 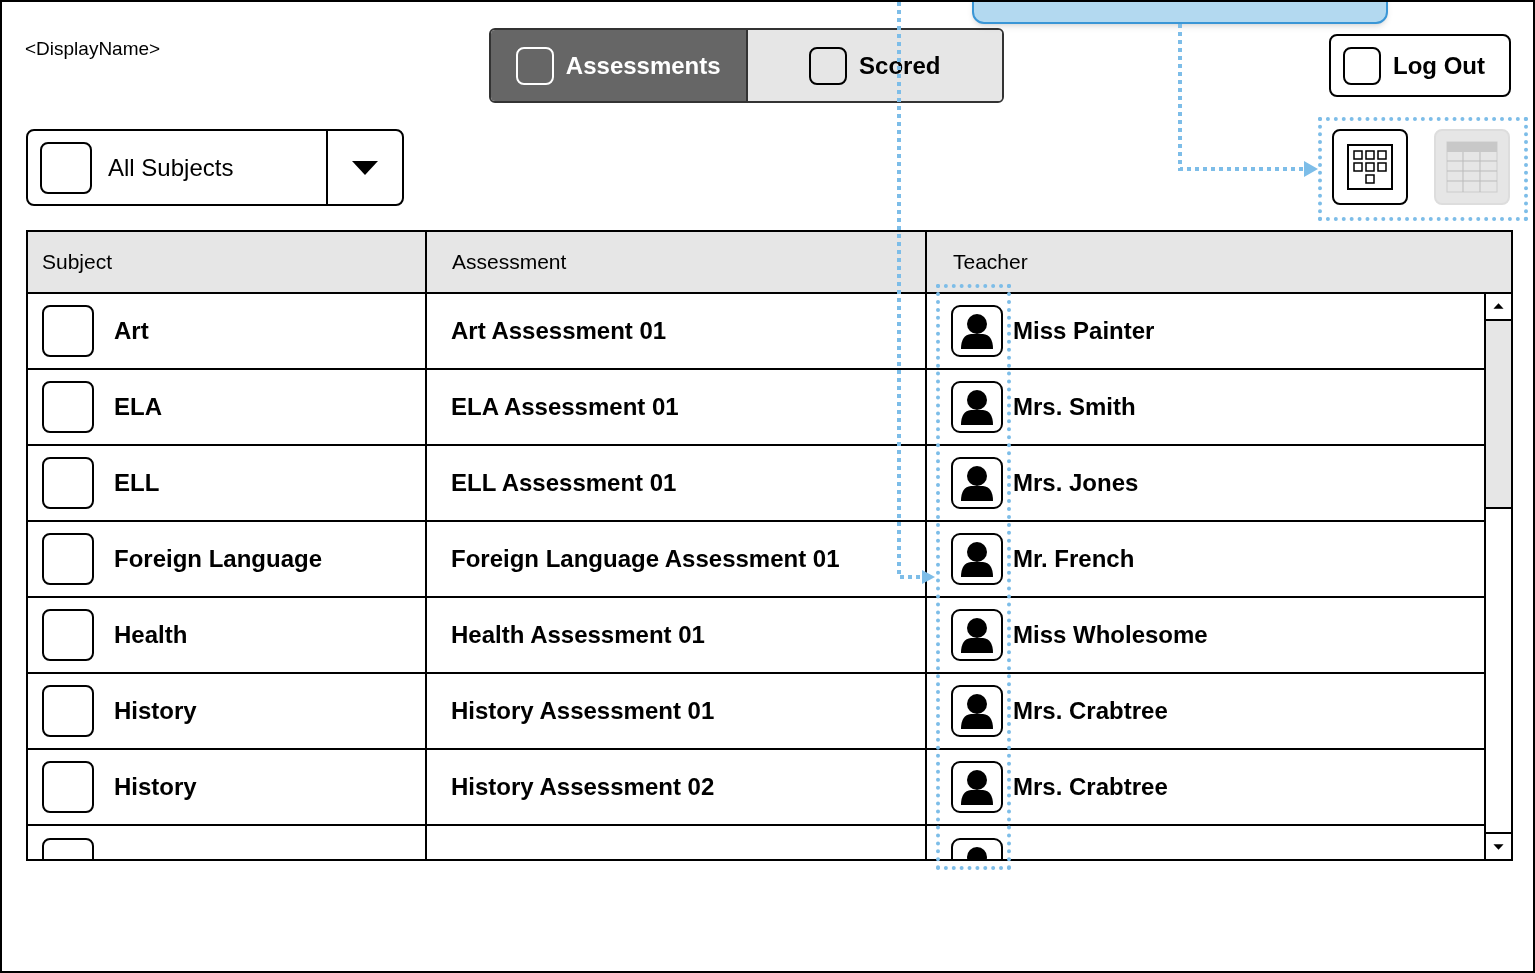 I want to click on column-header: Assessment, so click(x=677, y=262).